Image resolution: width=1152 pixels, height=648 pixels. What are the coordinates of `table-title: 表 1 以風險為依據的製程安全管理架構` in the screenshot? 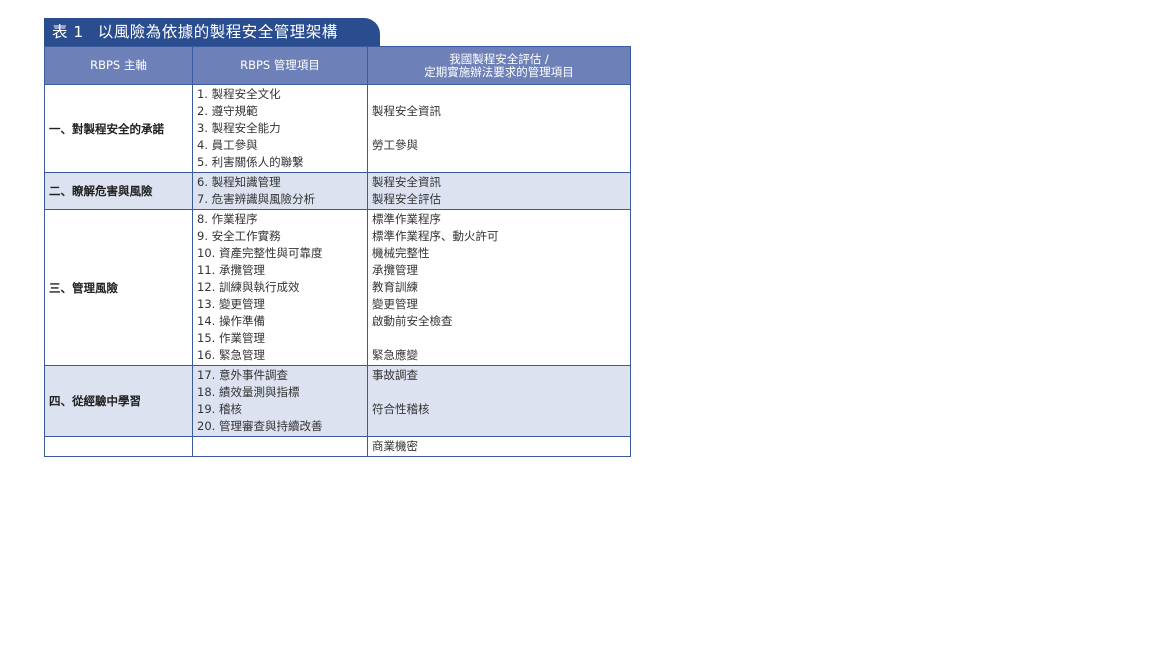 It's located at (212, 32).